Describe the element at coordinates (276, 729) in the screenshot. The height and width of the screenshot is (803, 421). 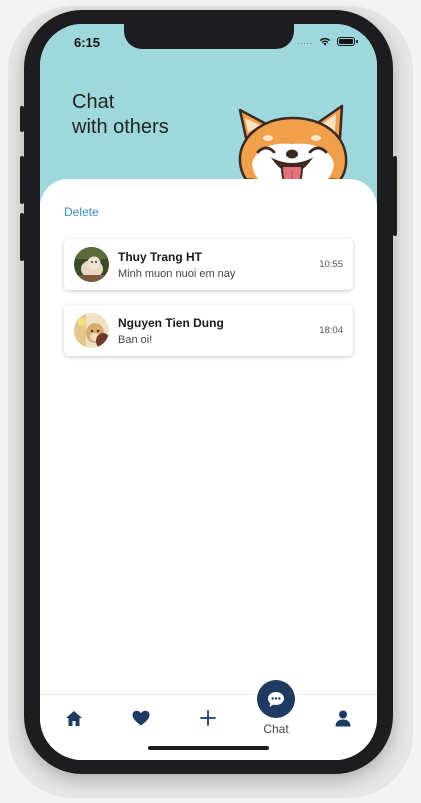
I see `tab-chat-label: Chat` at that location.